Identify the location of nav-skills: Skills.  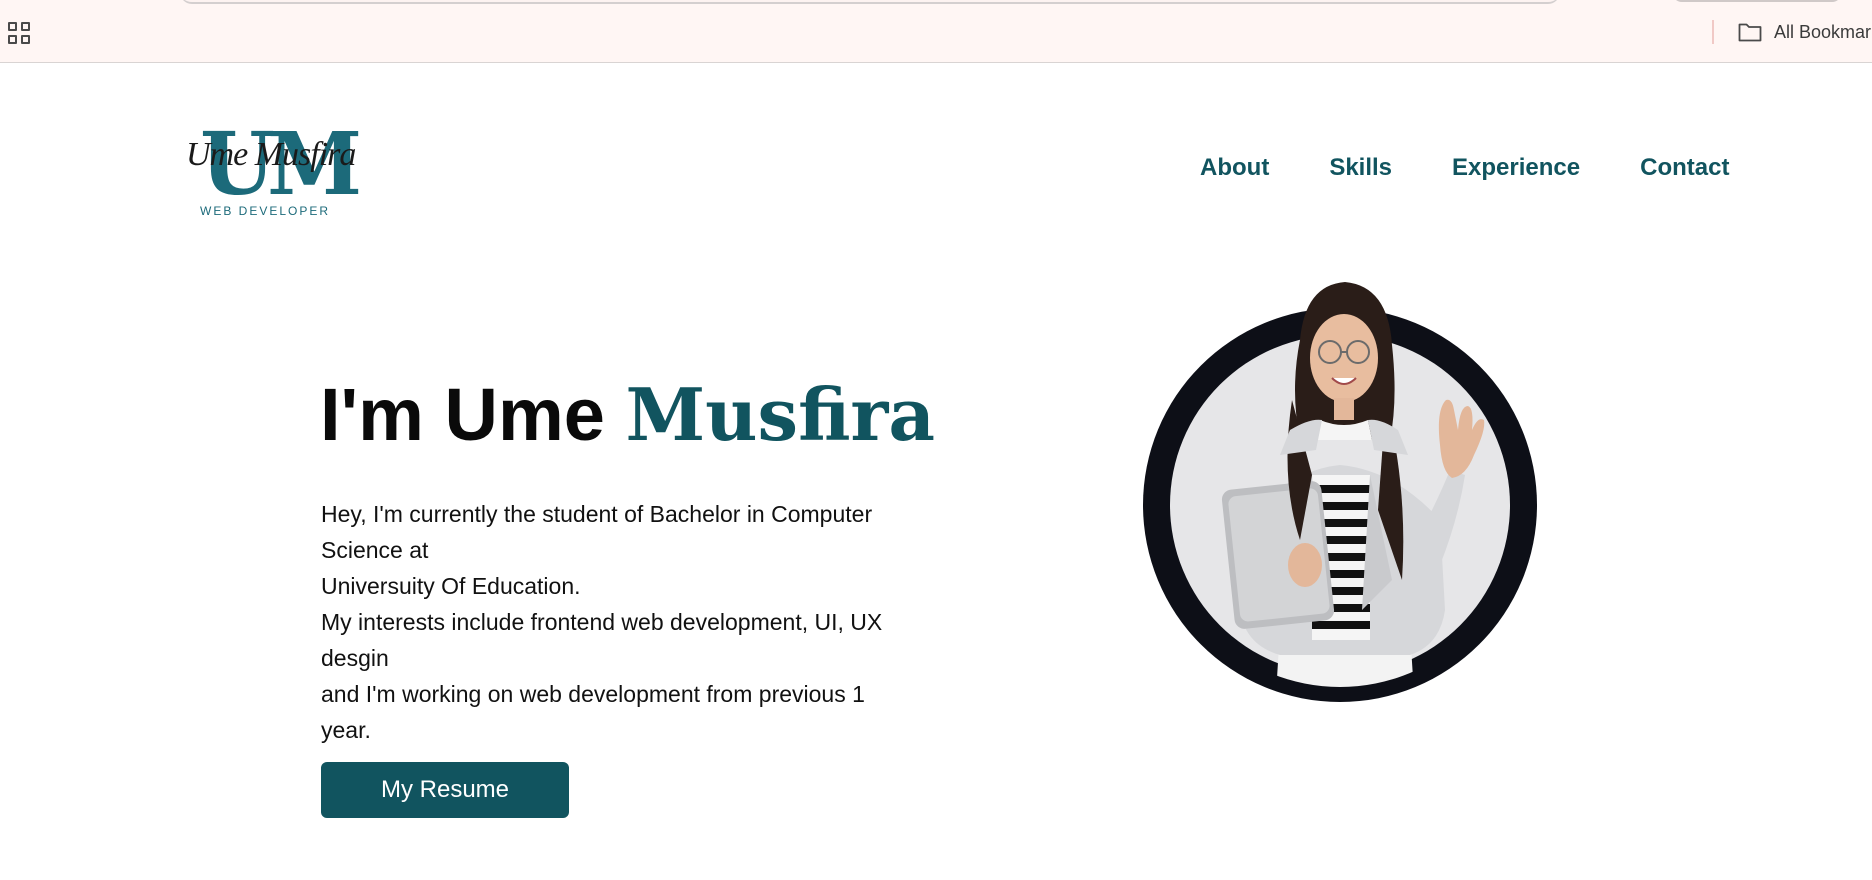
(1360, 168).